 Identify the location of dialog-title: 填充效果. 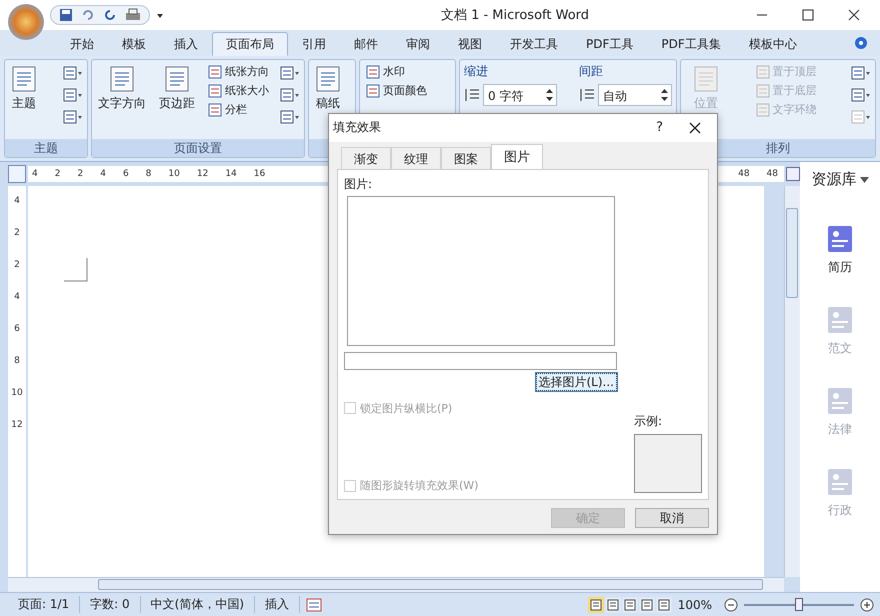
(357, 127).